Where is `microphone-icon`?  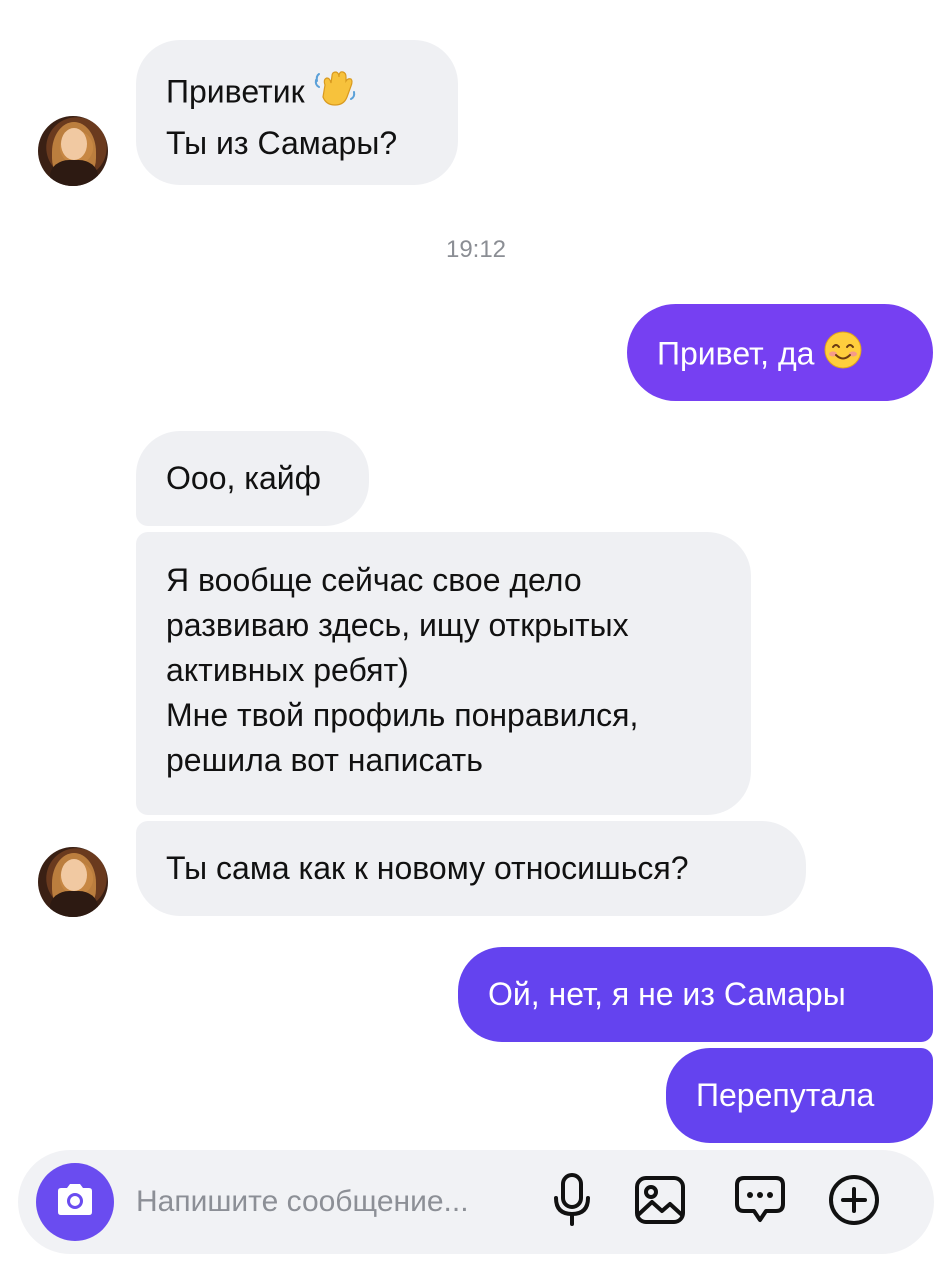 microphone-icon is located at coordinates (572, 1202).